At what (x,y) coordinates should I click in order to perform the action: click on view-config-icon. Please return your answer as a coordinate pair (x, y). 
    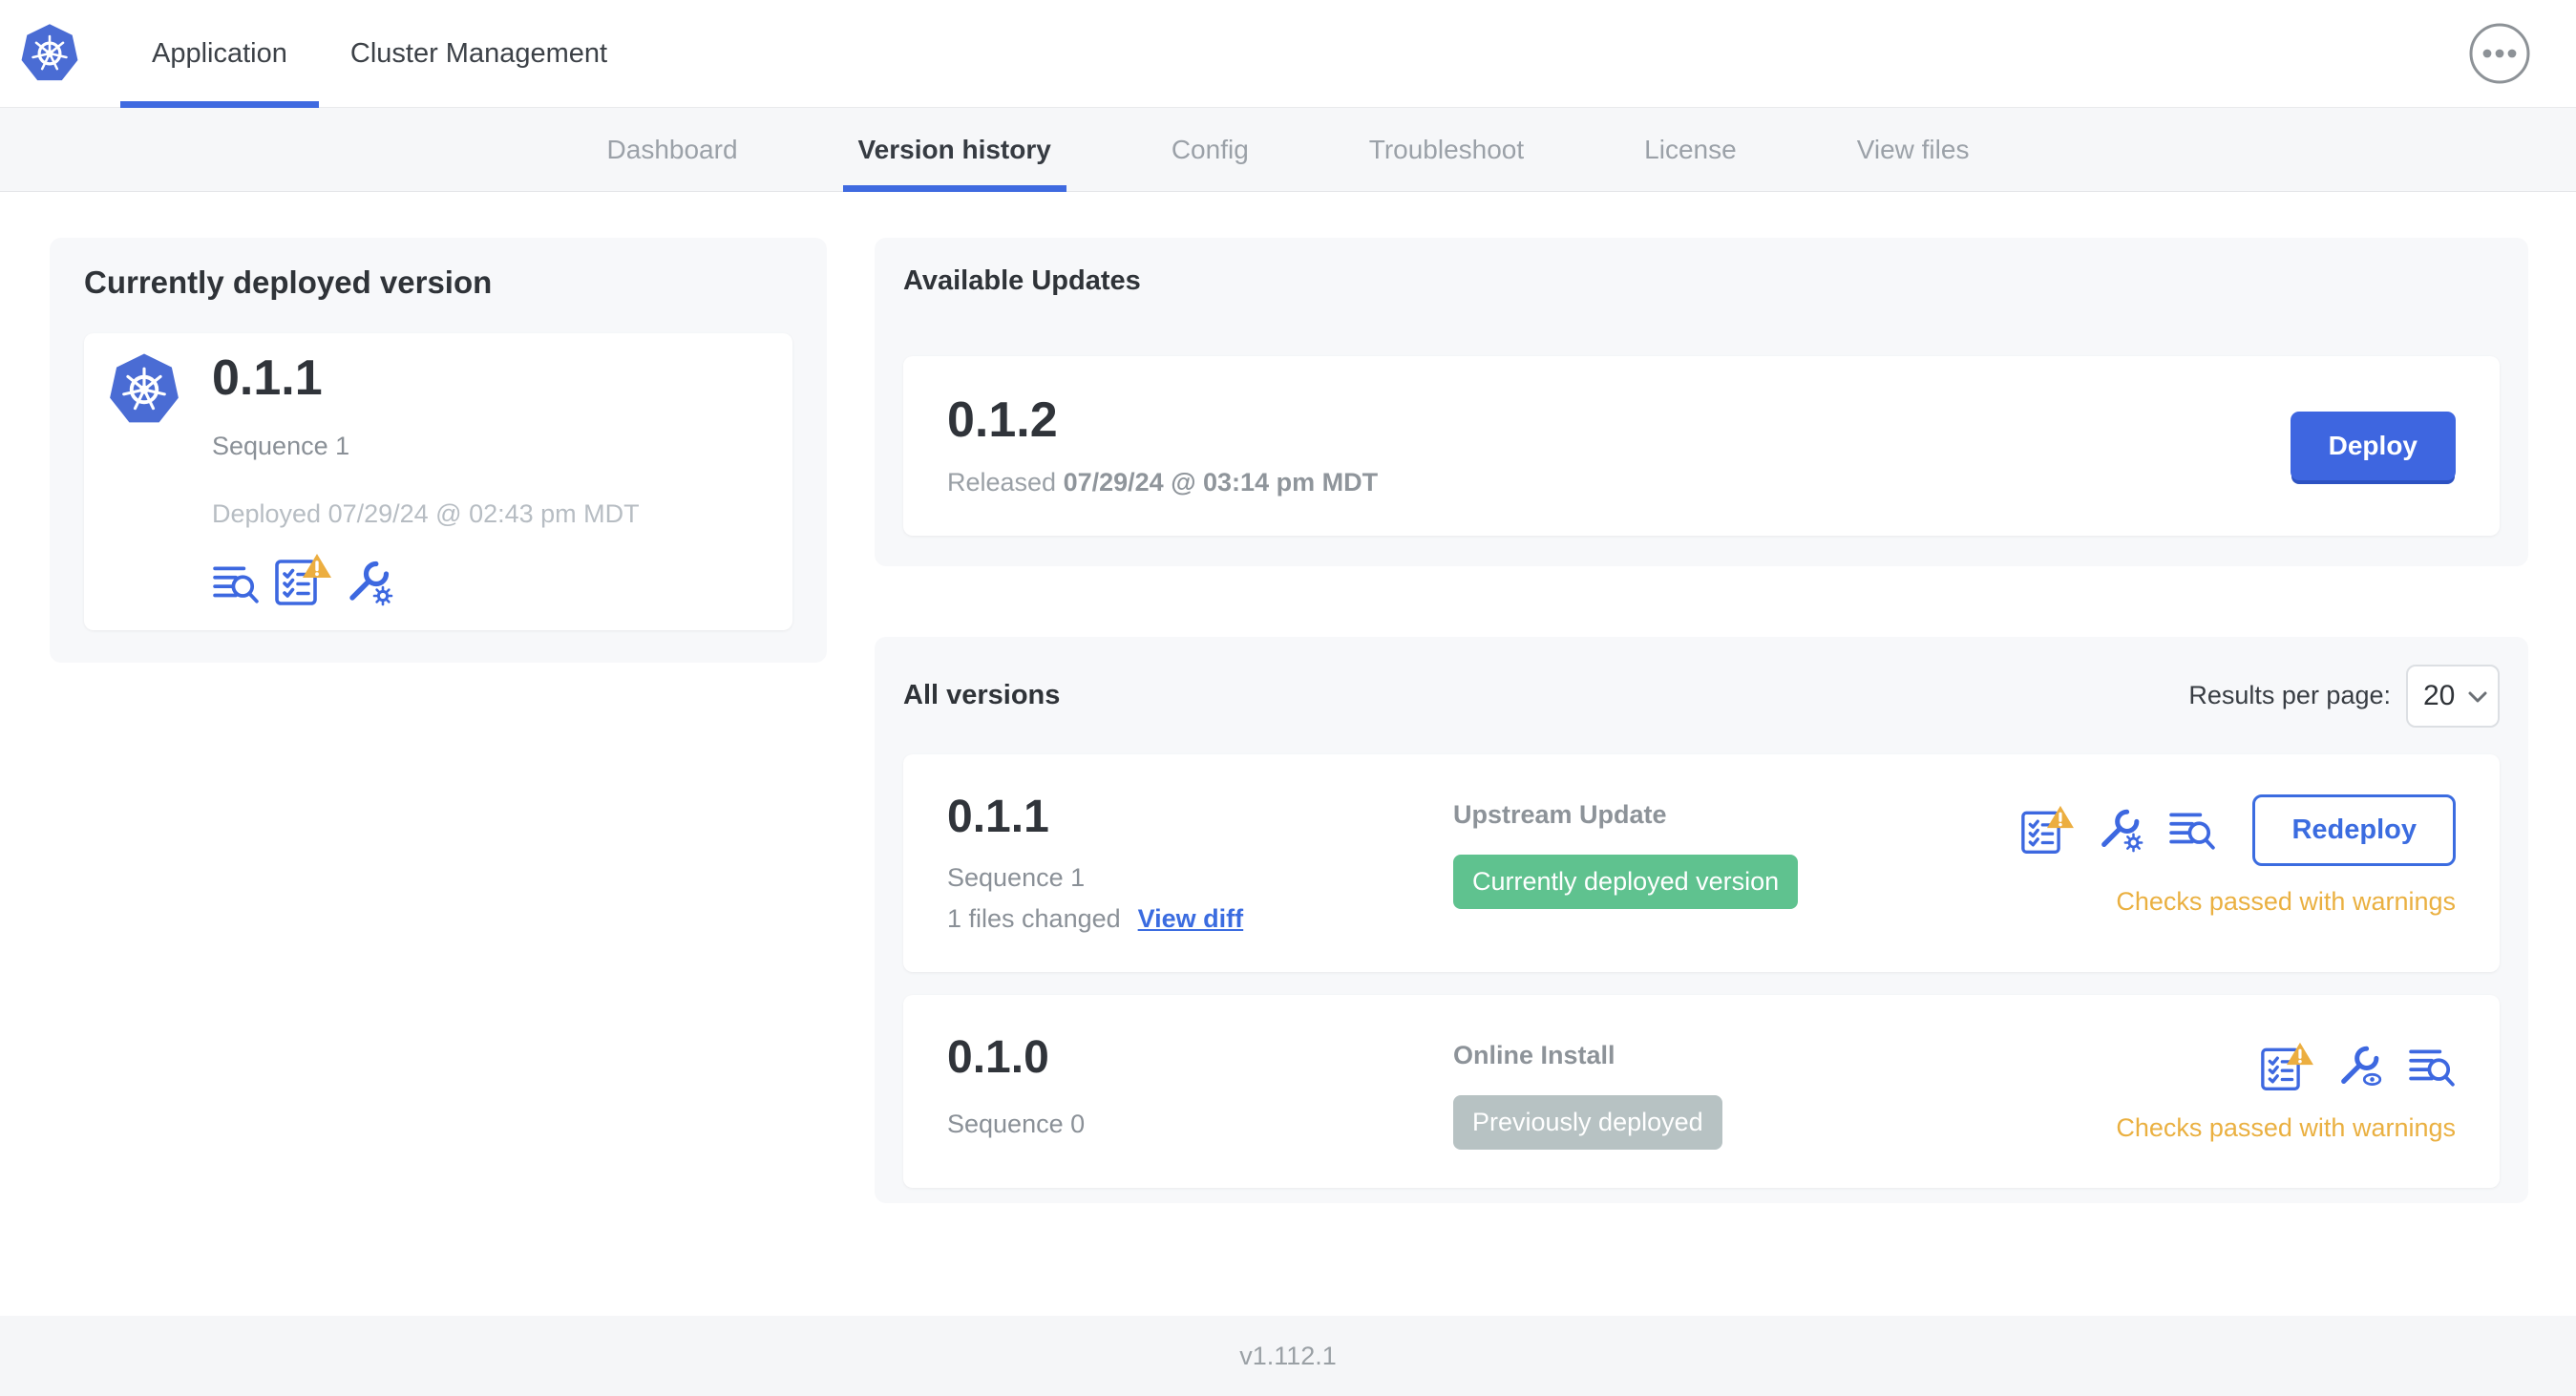
    Looking at the image, I should click on (2361, 1066).